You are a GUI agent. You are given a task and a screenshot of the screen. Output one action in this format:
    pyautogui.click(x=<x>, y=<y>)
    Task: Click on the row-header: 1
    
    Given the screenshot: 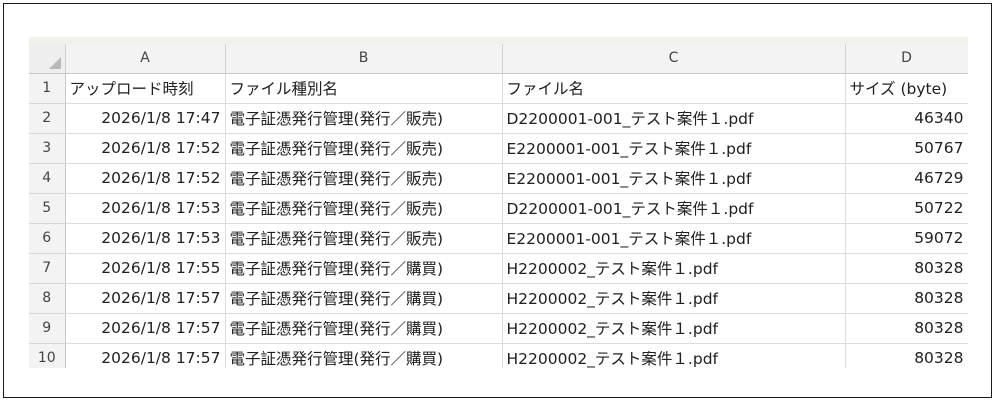 What is the action you would take?
    pyautogui.click(x=47, y=88)
    